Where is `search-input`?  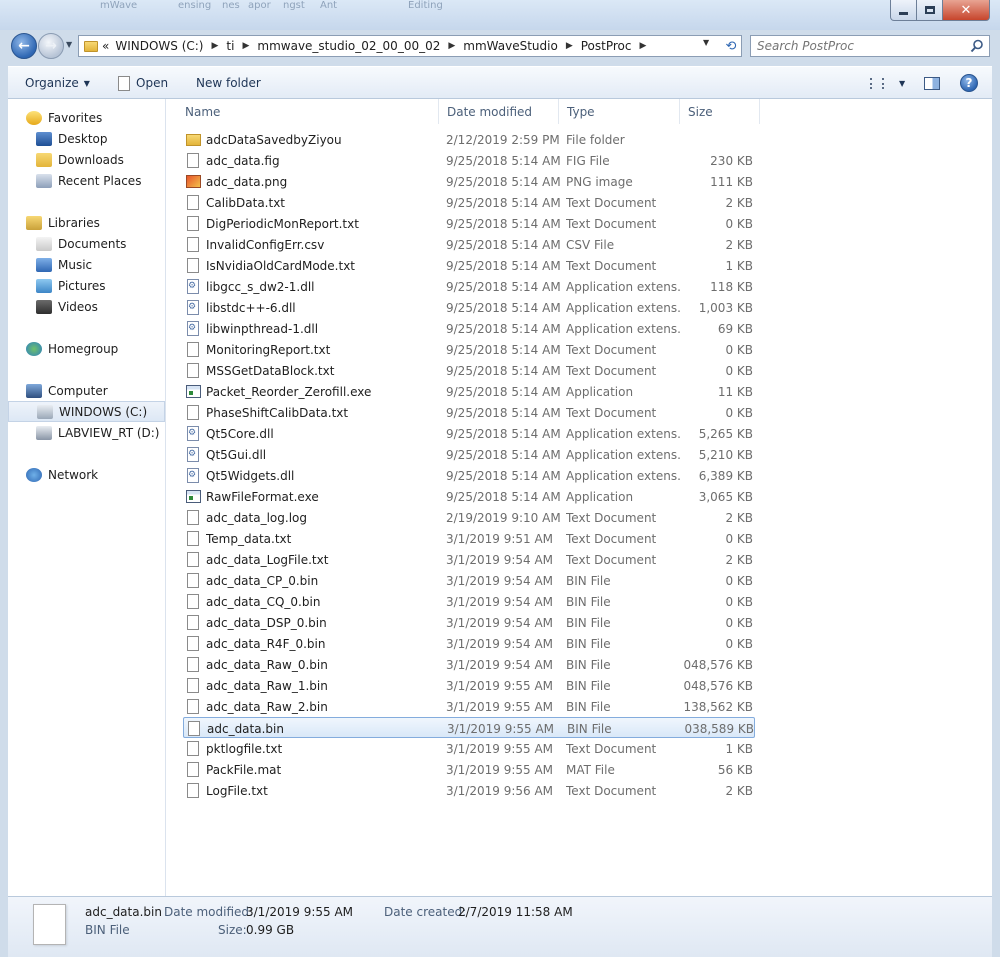 search-input is located at coordinates (862, 46).